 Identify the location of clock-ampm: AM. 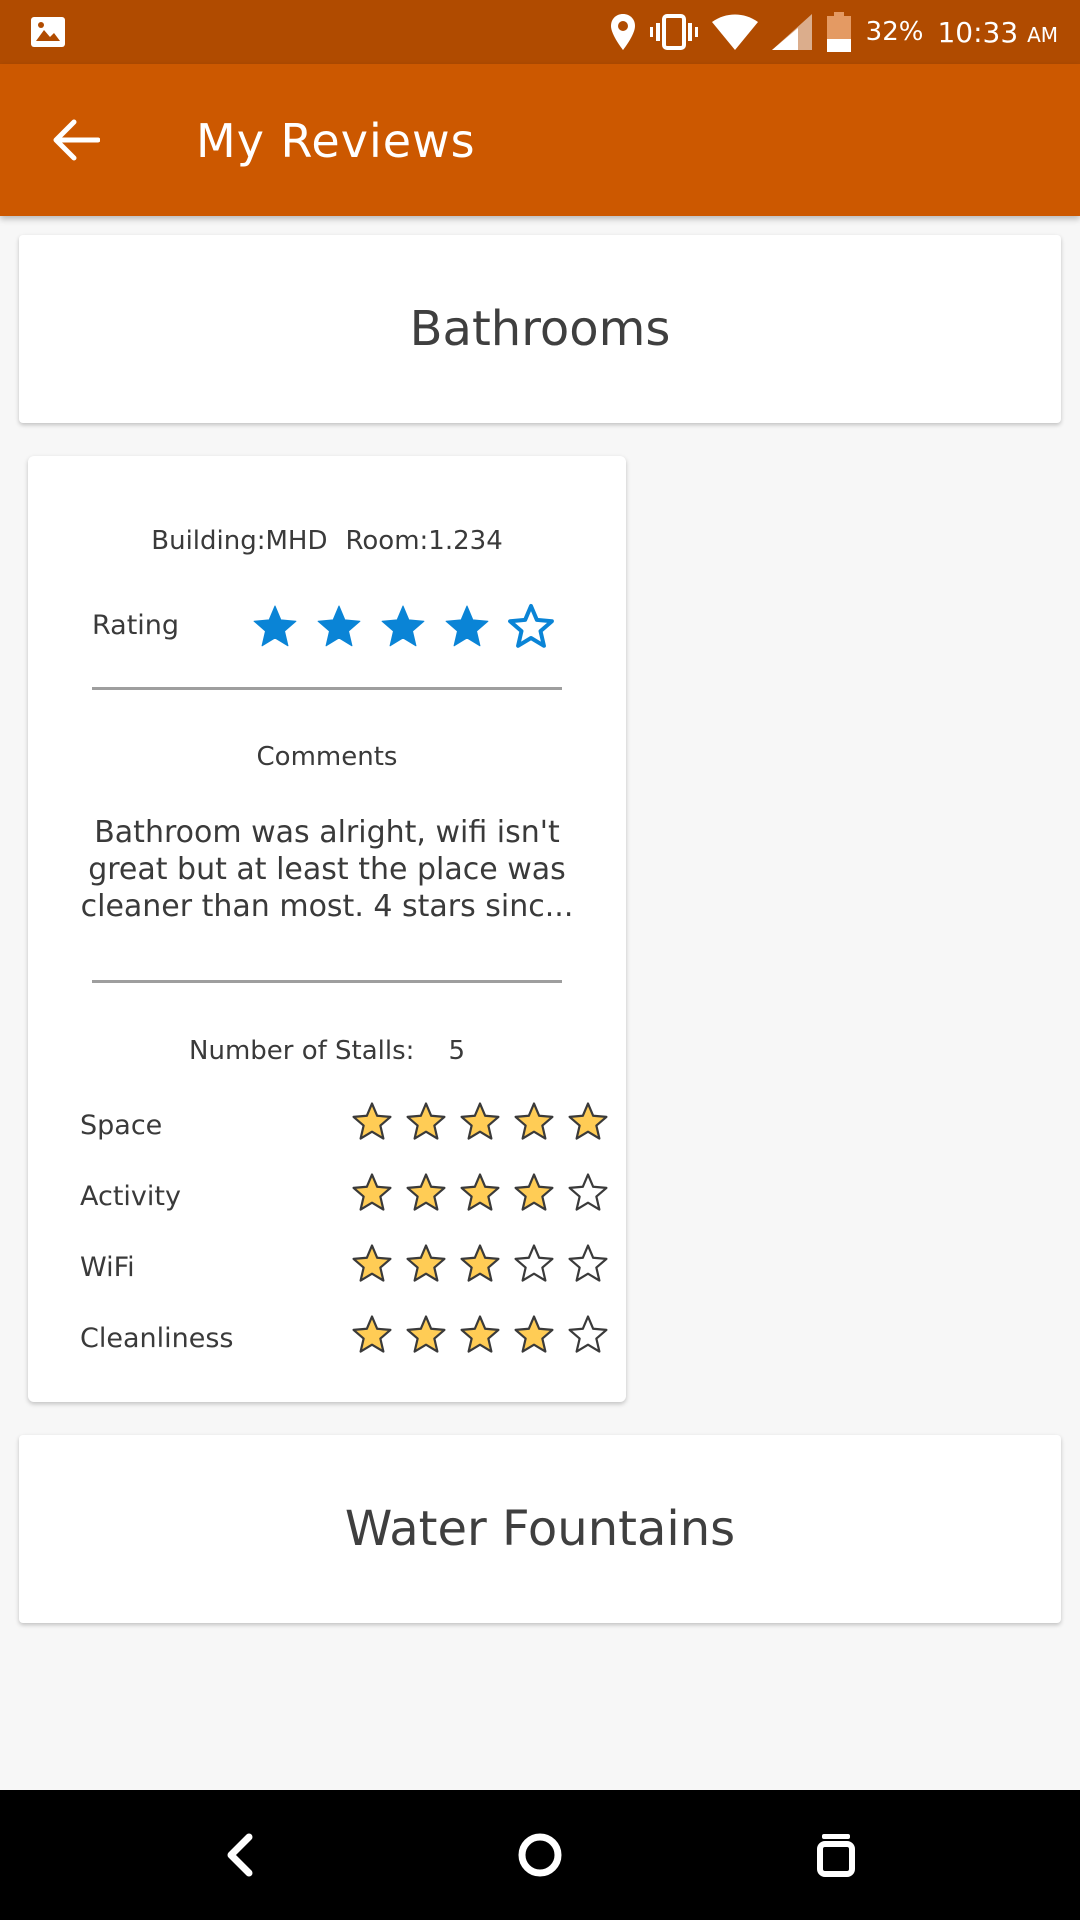
(1042, 34).